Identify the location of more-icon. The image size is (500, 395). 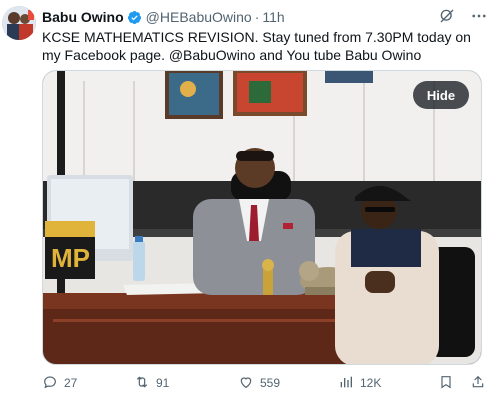
(479, 16).